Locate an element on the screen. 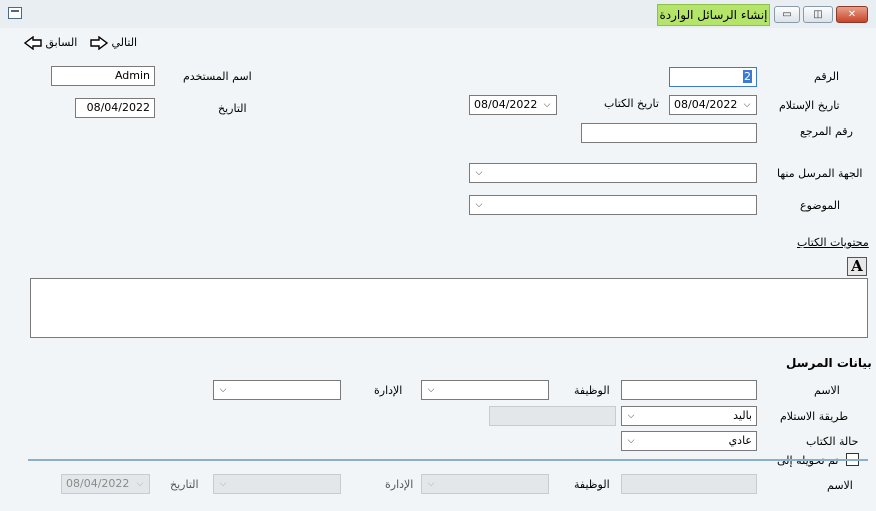  receipt-date-label: تاريخ الإستلام is located at coordinates (809, 105).